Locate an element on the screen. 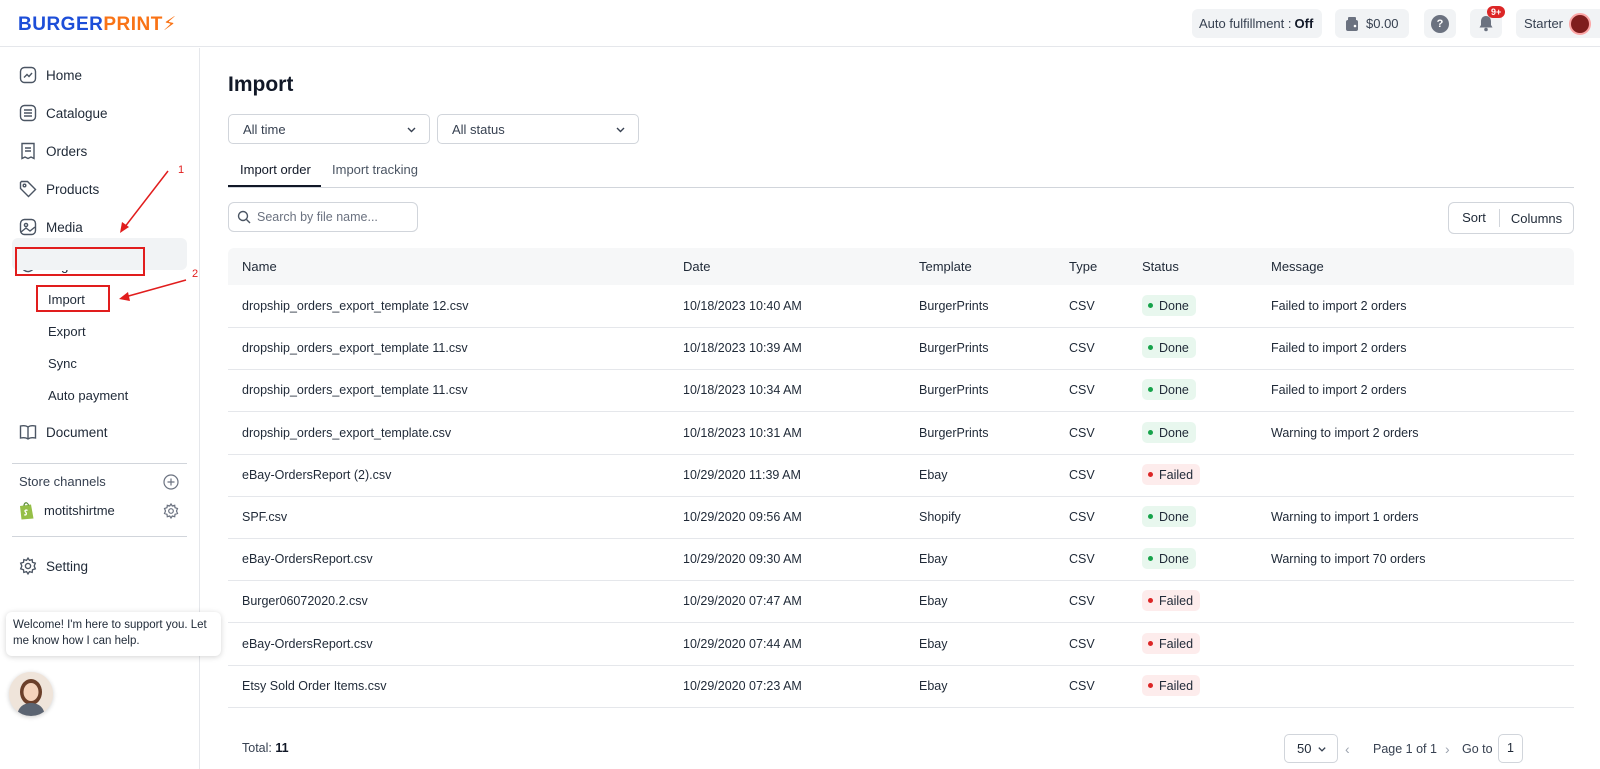  column-header-status: Status is located at coordinates (1160, 266).